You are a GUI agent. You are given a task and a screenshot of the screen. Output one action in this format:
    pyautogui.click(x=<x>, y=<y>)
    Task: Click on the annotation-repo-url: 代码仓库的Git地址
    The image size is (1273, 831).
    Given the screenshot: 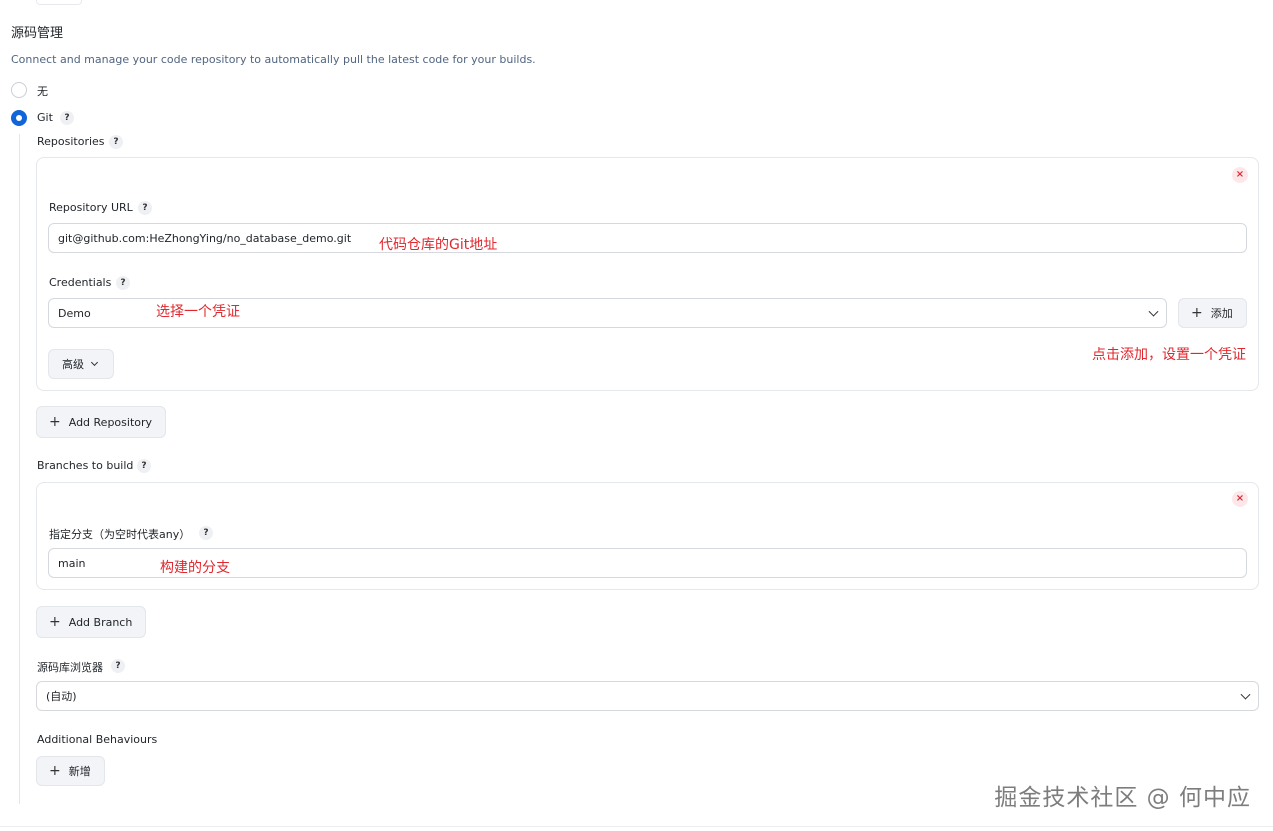 What is the action you would take?
    pyautogui.click(x=438, y=245)
    